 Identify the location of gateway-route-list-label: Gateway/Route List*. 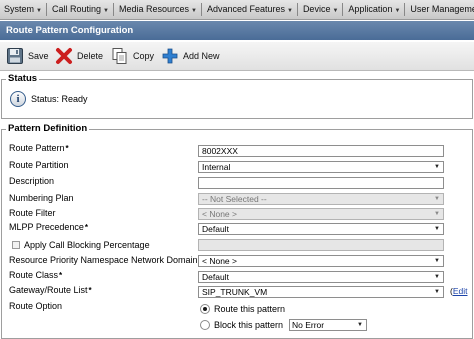
(50, 290).